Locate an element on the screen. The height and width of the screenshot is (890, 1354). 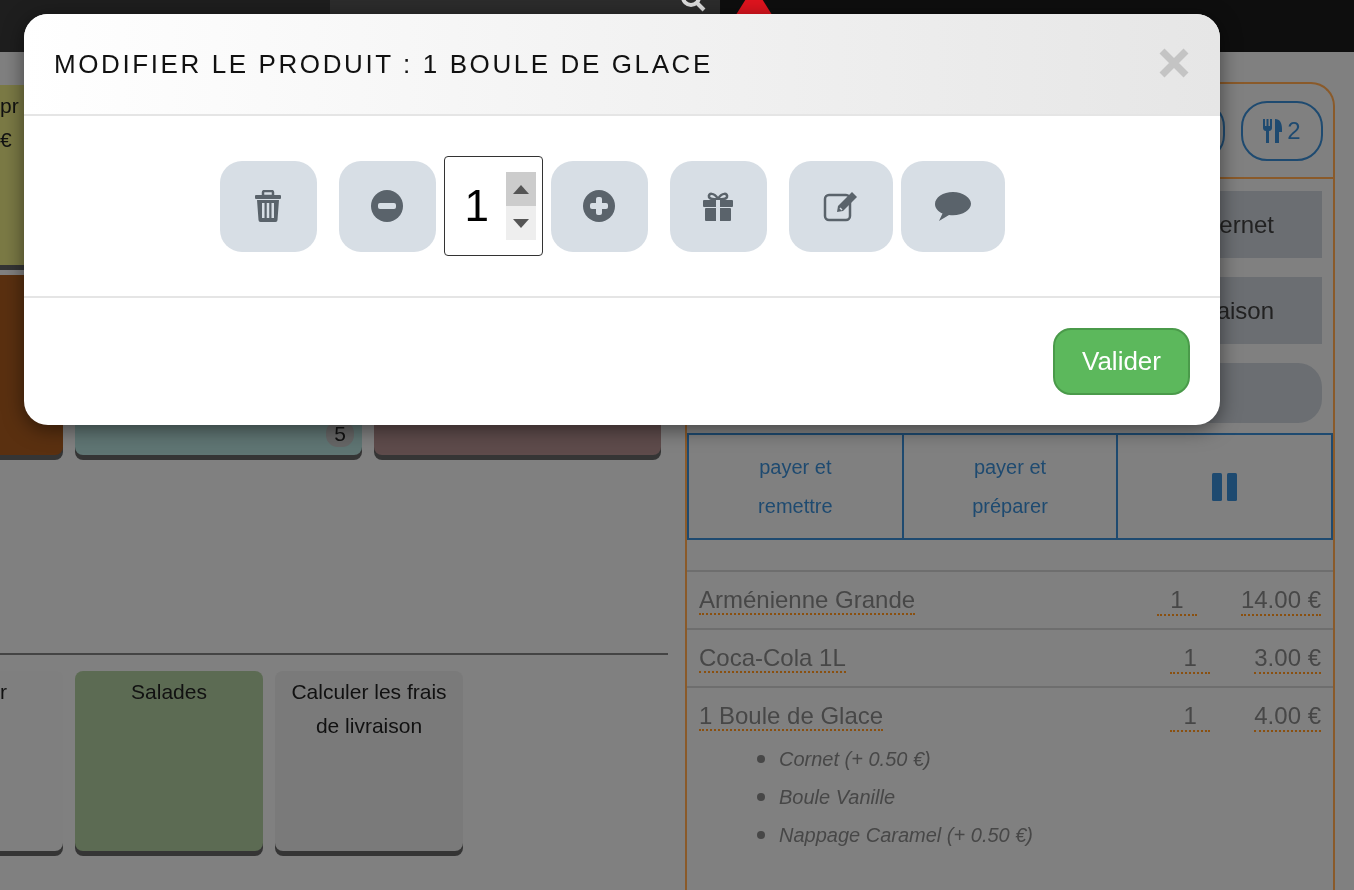
edit-button is located at coordinates (840, 206).